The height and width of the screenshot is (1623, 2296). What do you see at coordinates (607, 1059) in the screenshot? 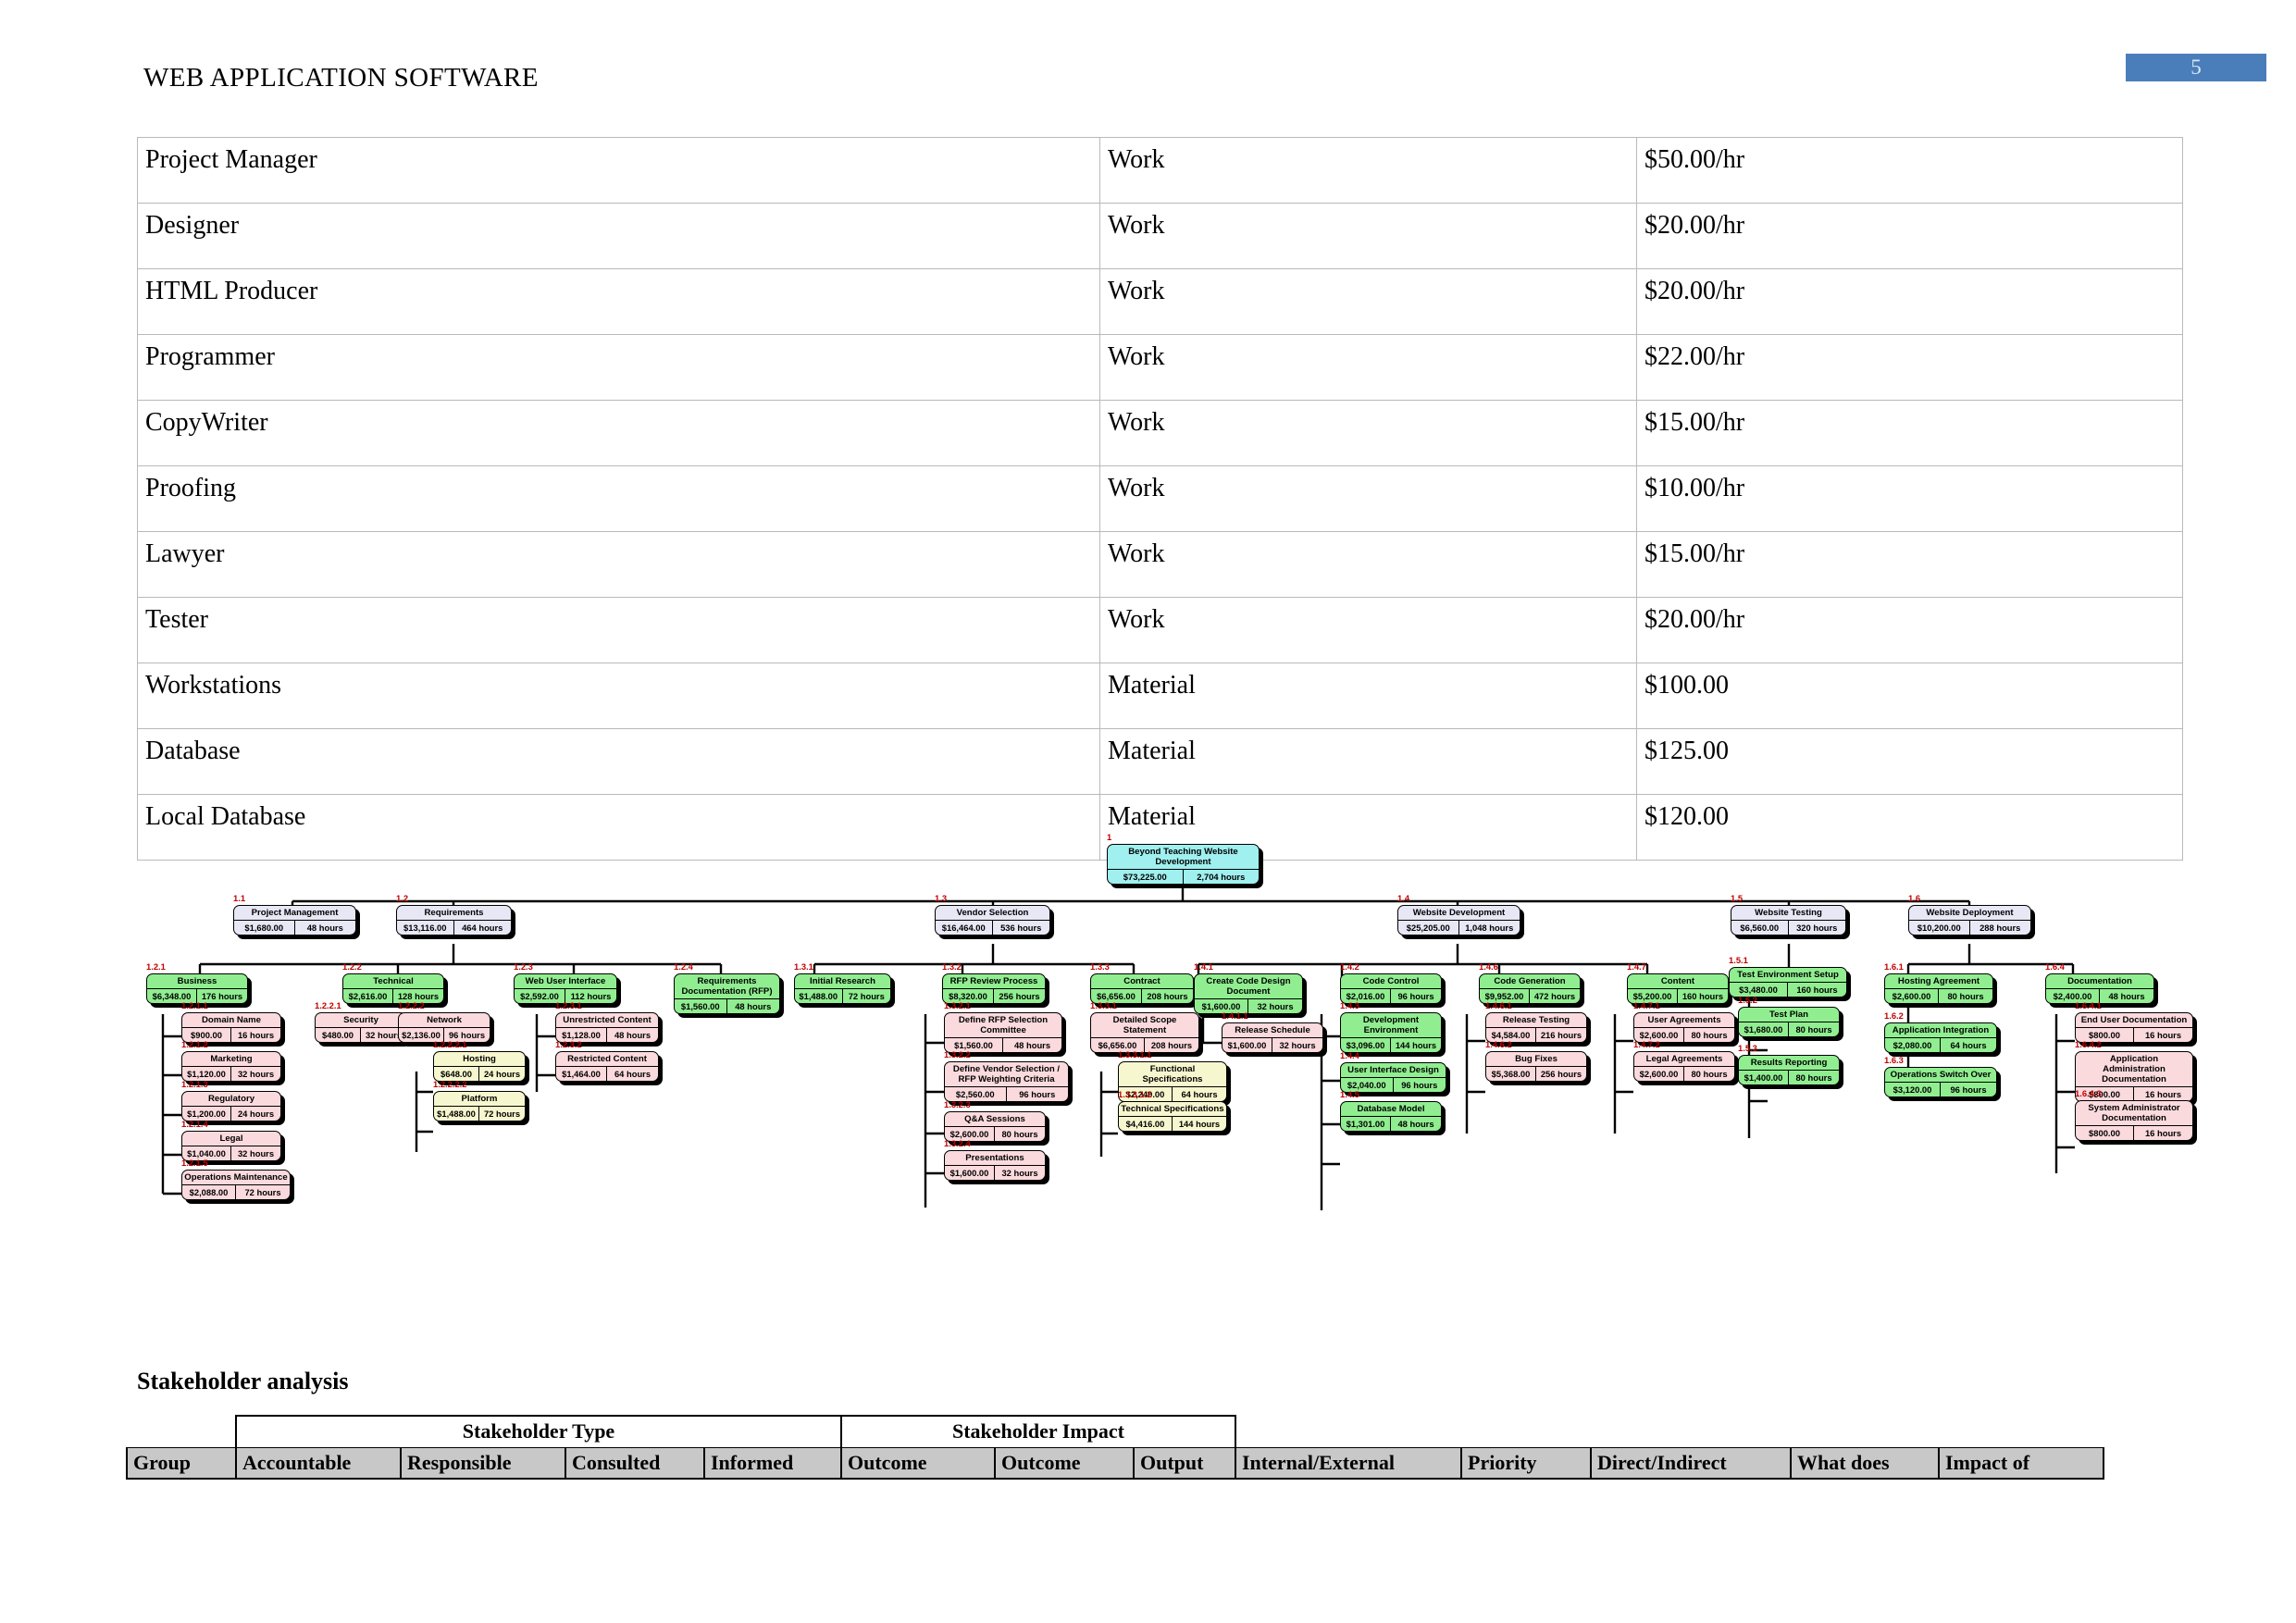
I see `wbs-node-title: Restricted Content` at bounding box center [607, 1059].